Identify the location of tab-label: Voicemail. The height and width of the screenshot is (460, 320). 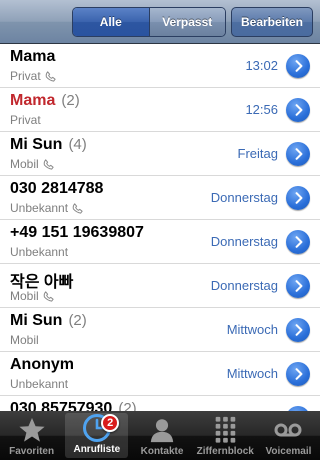
(288, 451).